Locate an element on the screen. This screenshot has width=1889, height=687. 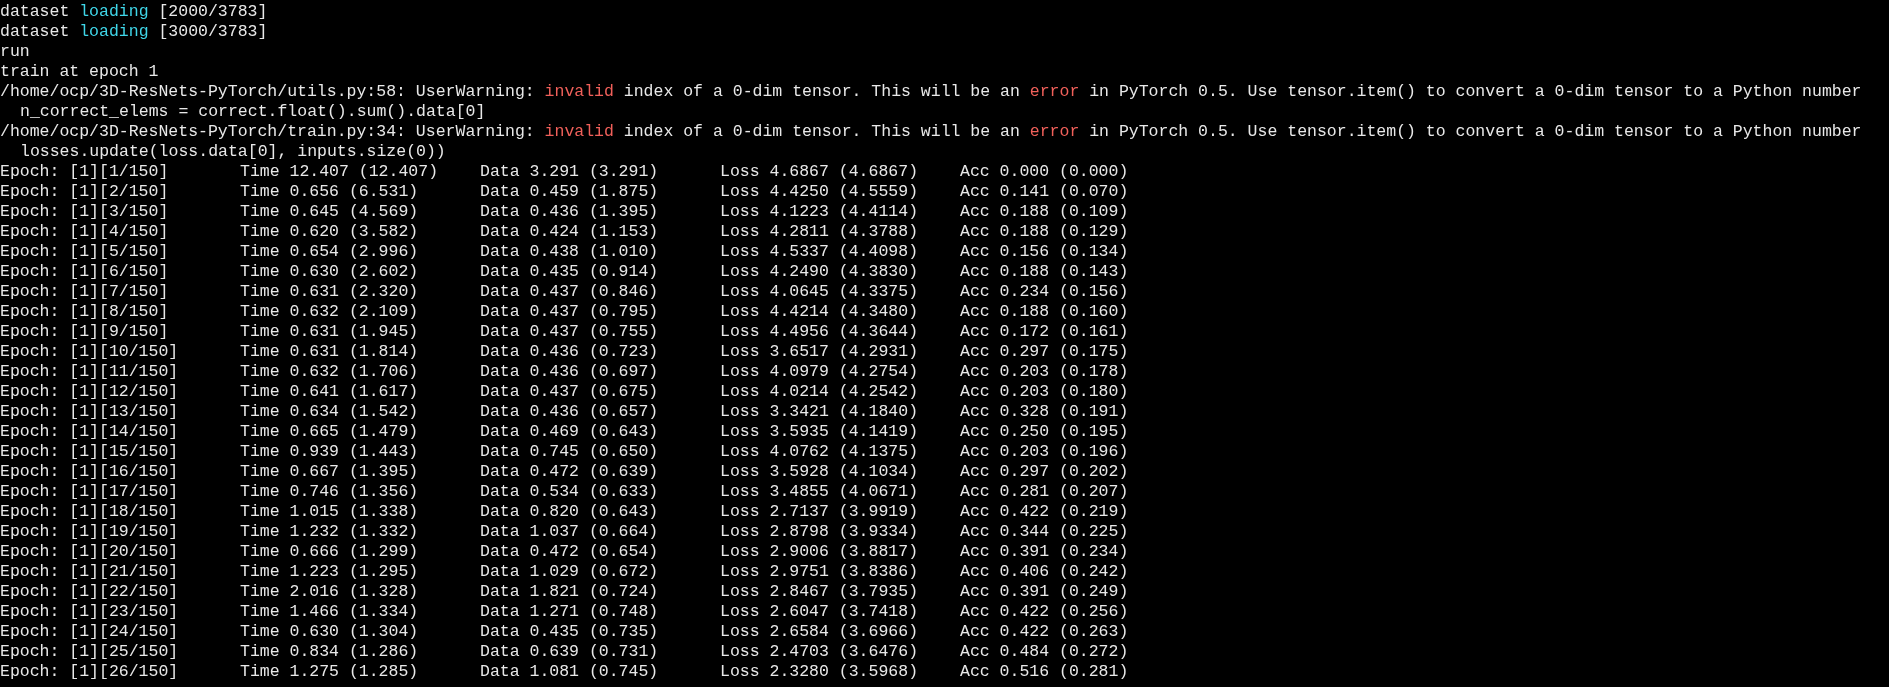
log-cell: Time 1.466 (1.334) is located at coordinates (329, 611).